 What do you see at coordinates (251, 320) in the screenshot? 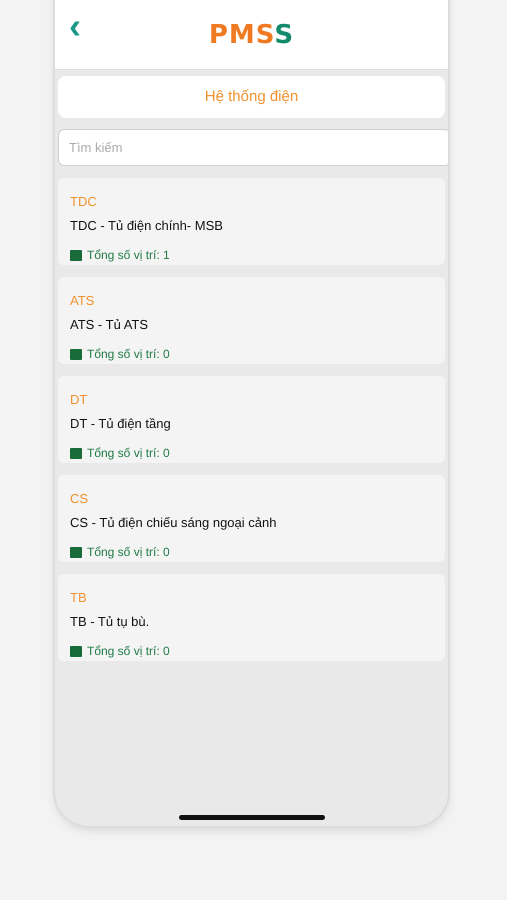
I see `system-card: ATS ATS - Tủ ATS Tổng số vị trí: 0` at bounding box center [251, 320].